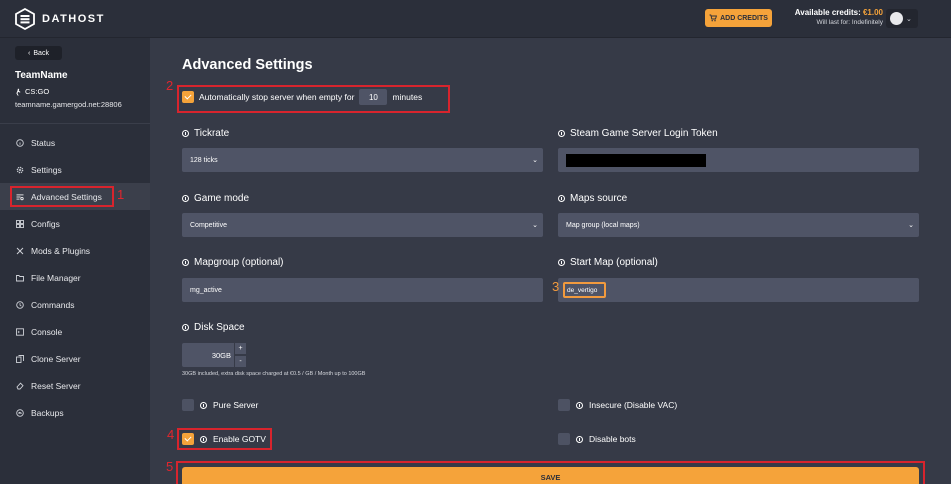 The image size is (951, 484). I want to click on mapgroup-input: mg_active, so click(362, 290).